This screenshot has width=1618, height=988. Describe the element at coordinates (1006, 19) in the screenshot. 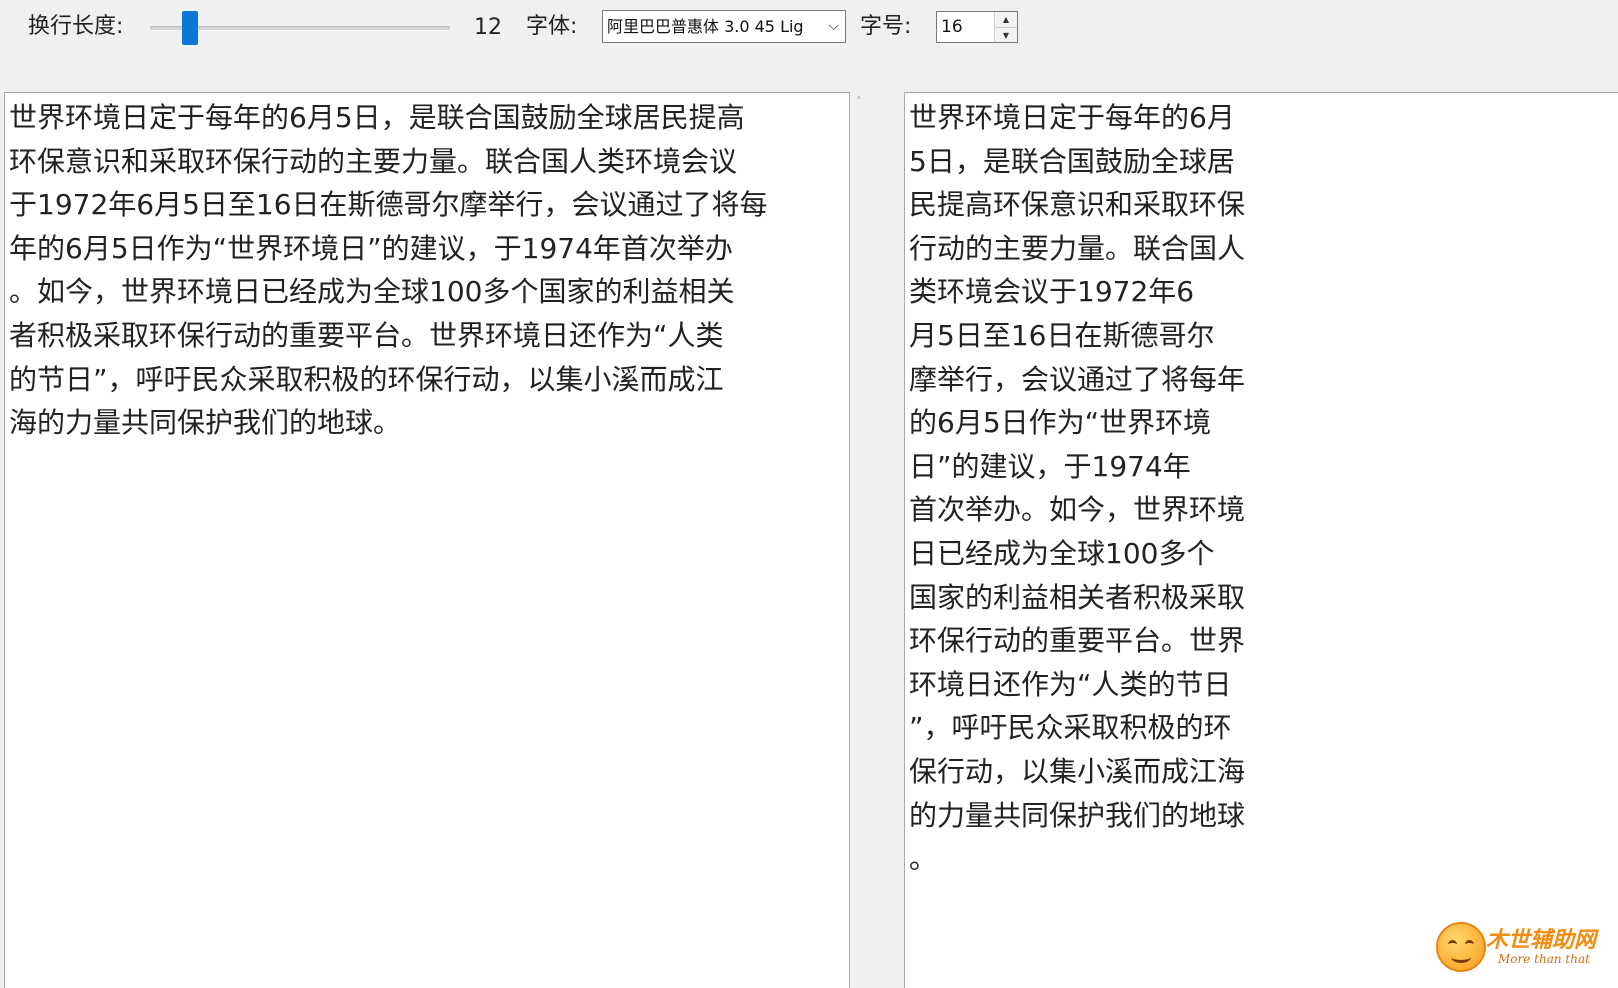

I see `spin-up-icon: ▲` at that location.